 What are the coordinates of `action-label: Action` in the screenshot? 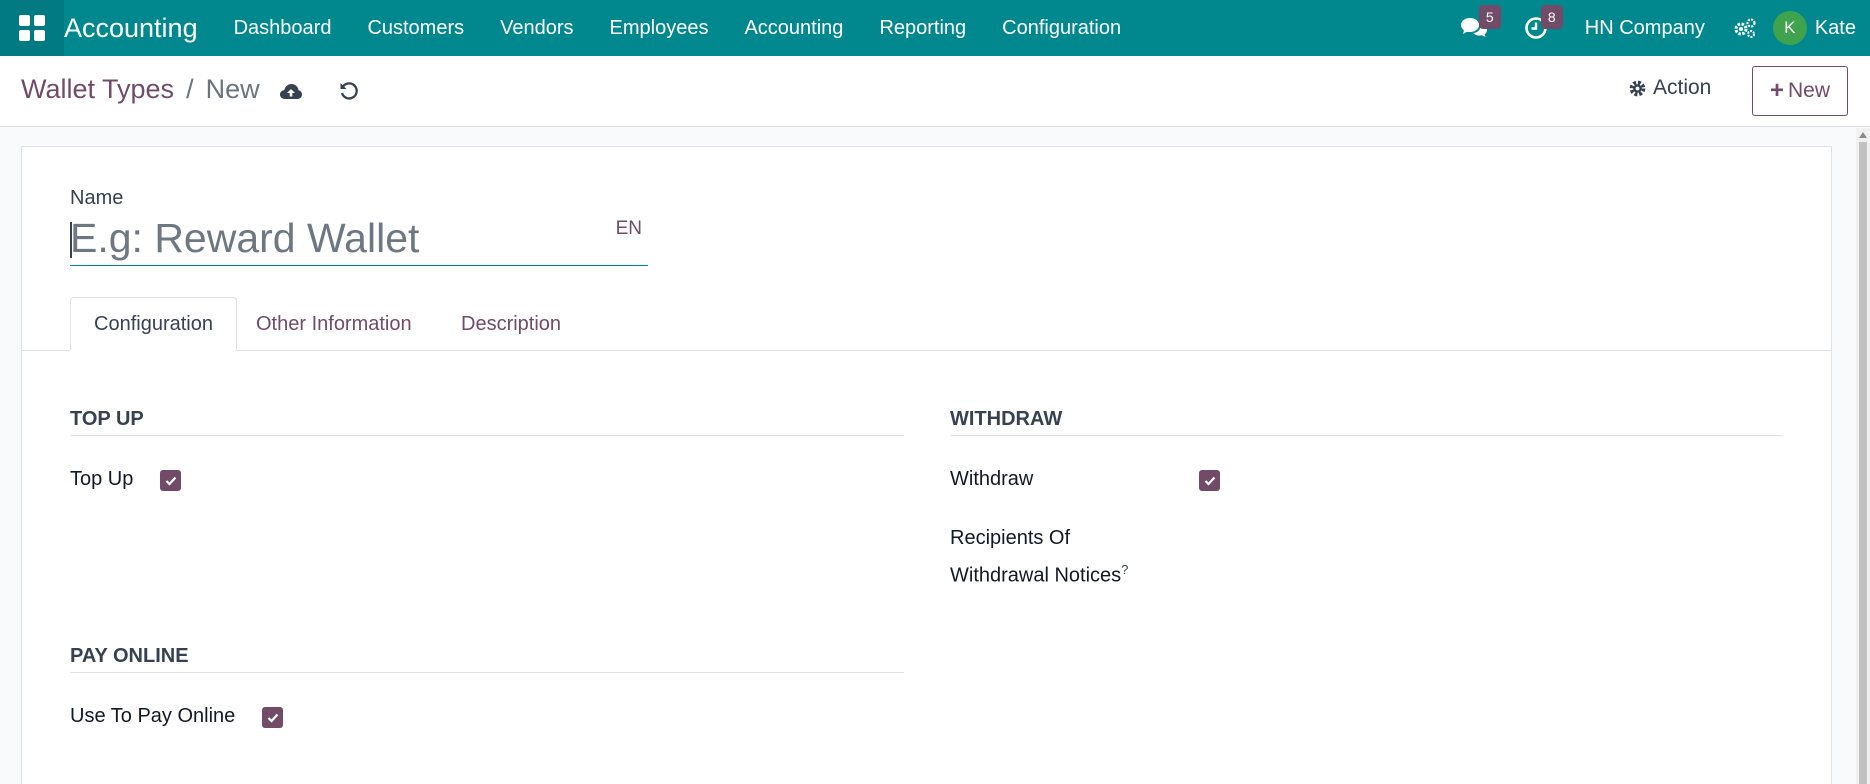 It's located at (1682, 87).